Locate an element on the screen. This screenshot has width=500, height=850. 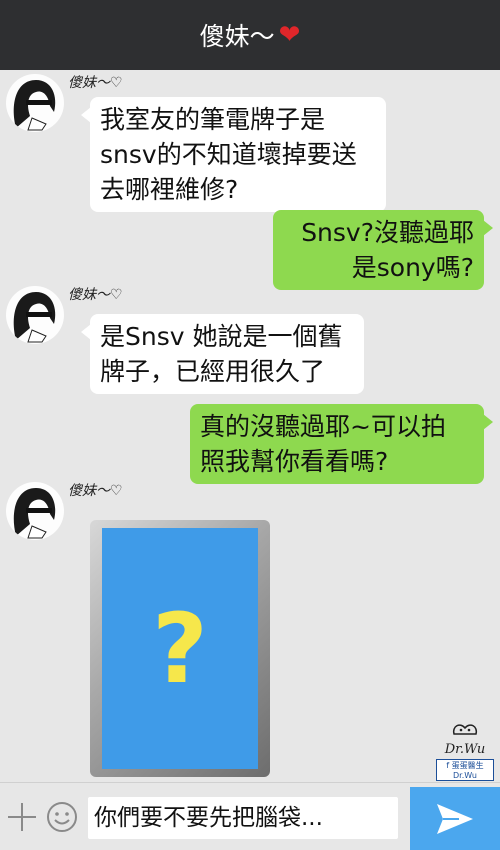
message-bubble-outgoing: Snsv?沒聽過耶 是sony嗎? is located at coordinates (383, 250).